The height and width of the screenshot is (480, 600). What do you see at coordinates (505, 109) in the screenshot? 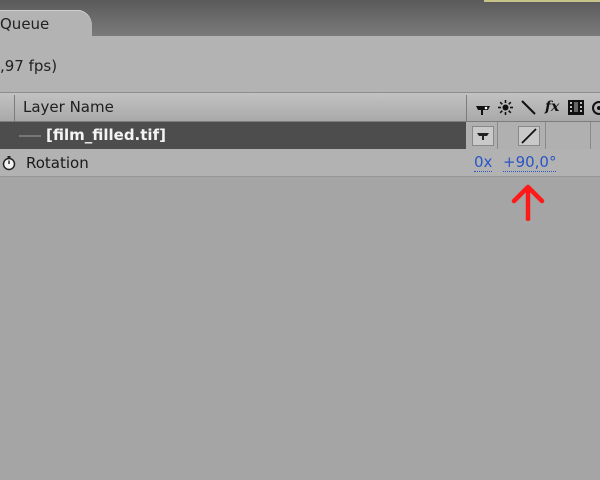
I see `collapse-icon` at bounding box center [505, 109].